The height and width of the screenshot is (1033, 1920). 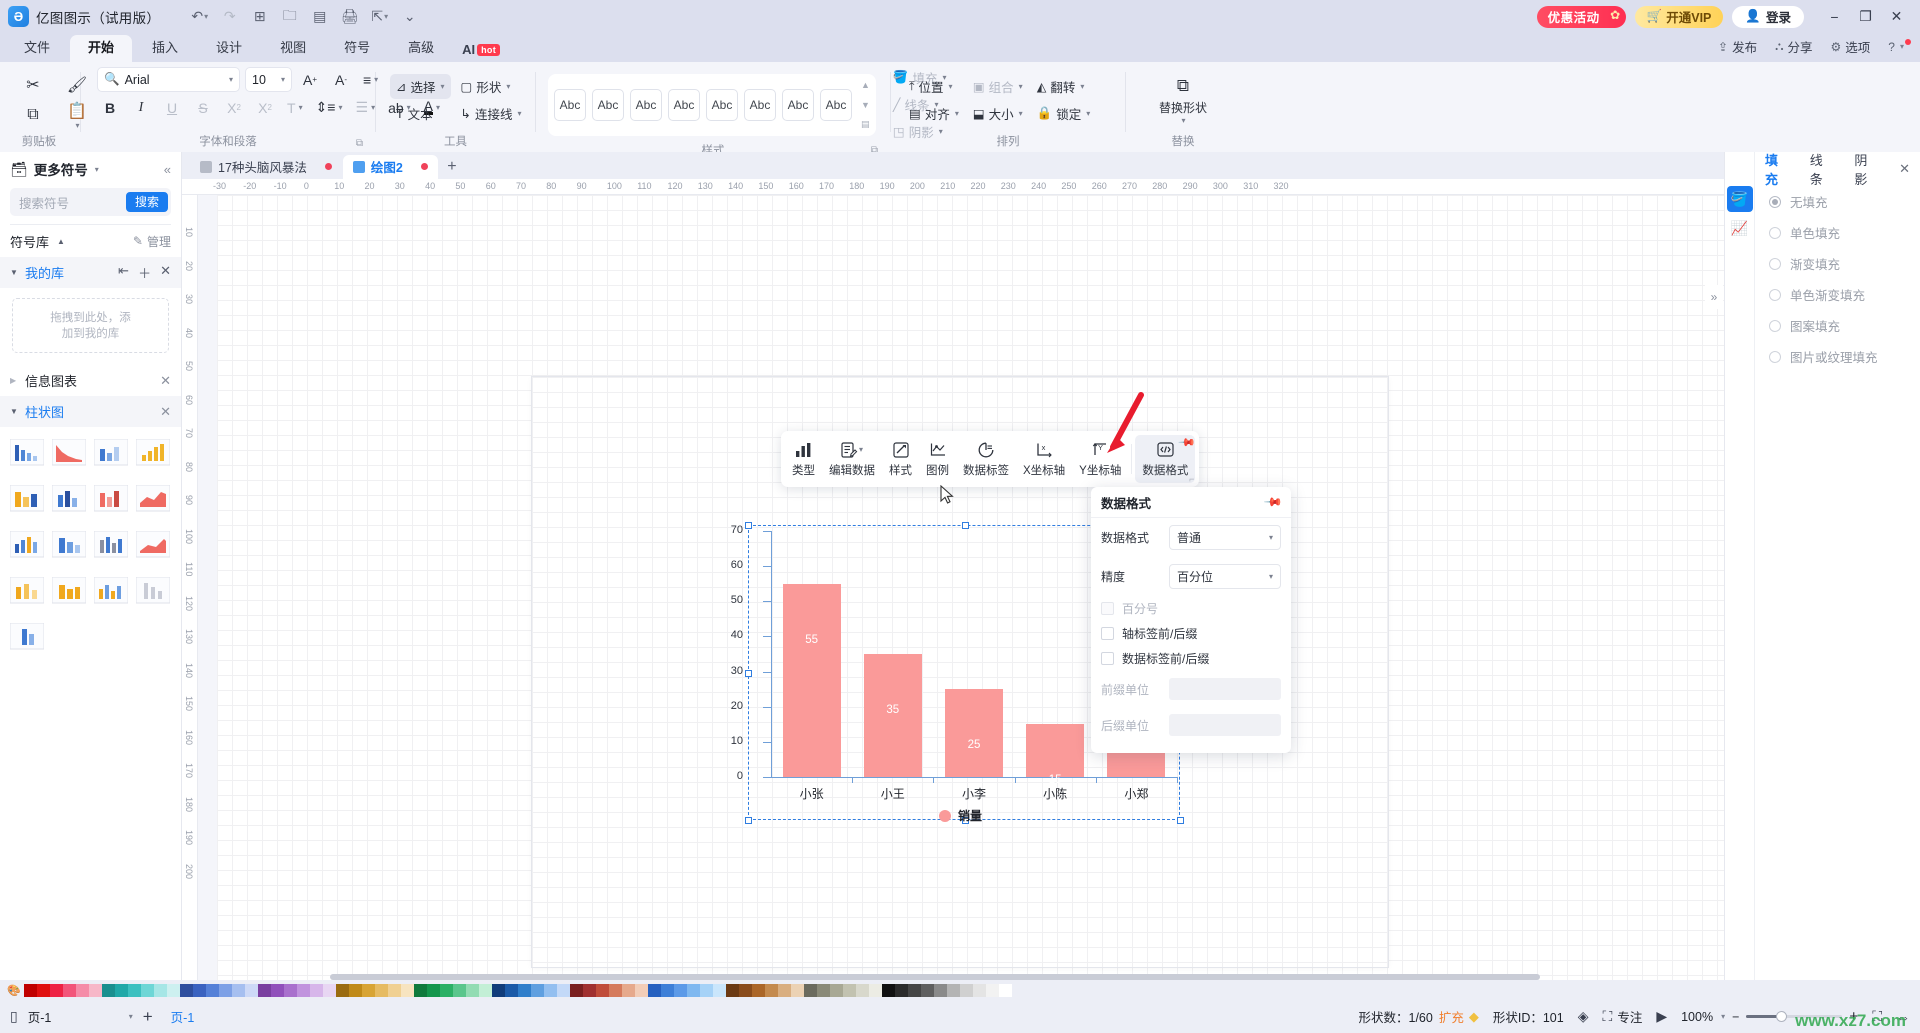 I want to click on group-bar-chart: ▼ 柱状图 ✕, so click(x=90, y=411).